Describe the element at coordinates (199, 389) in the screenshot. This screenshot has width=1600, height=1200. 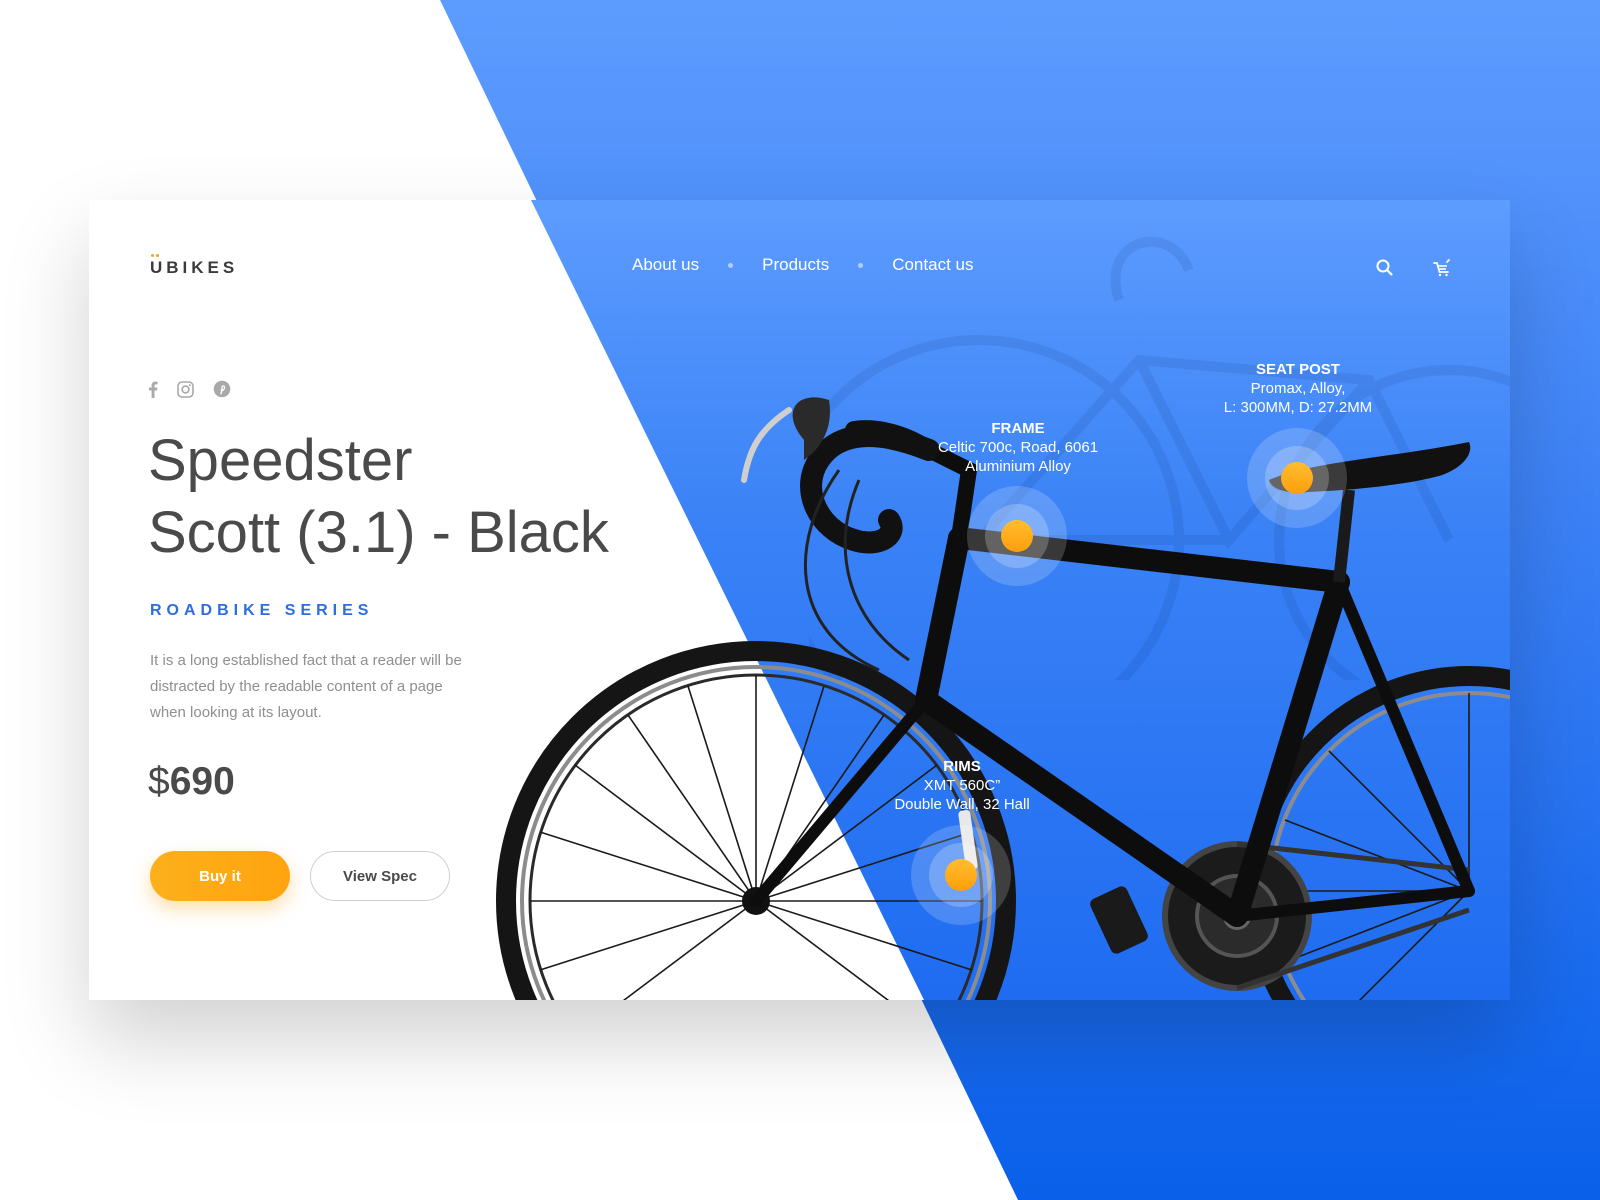
I see `social-links` at that location.